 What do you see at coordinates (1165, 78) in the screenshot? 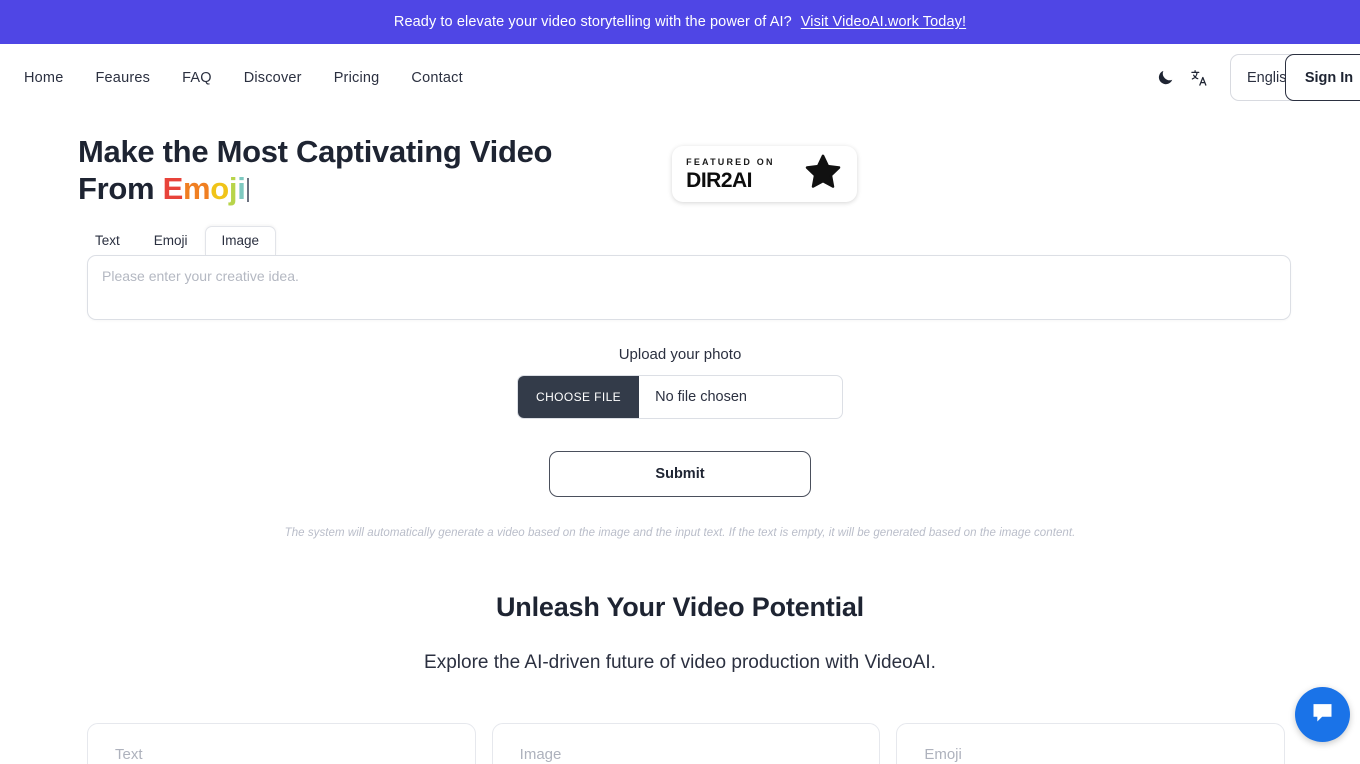
I see `moon-icon` at bounding box center [1165, 78].